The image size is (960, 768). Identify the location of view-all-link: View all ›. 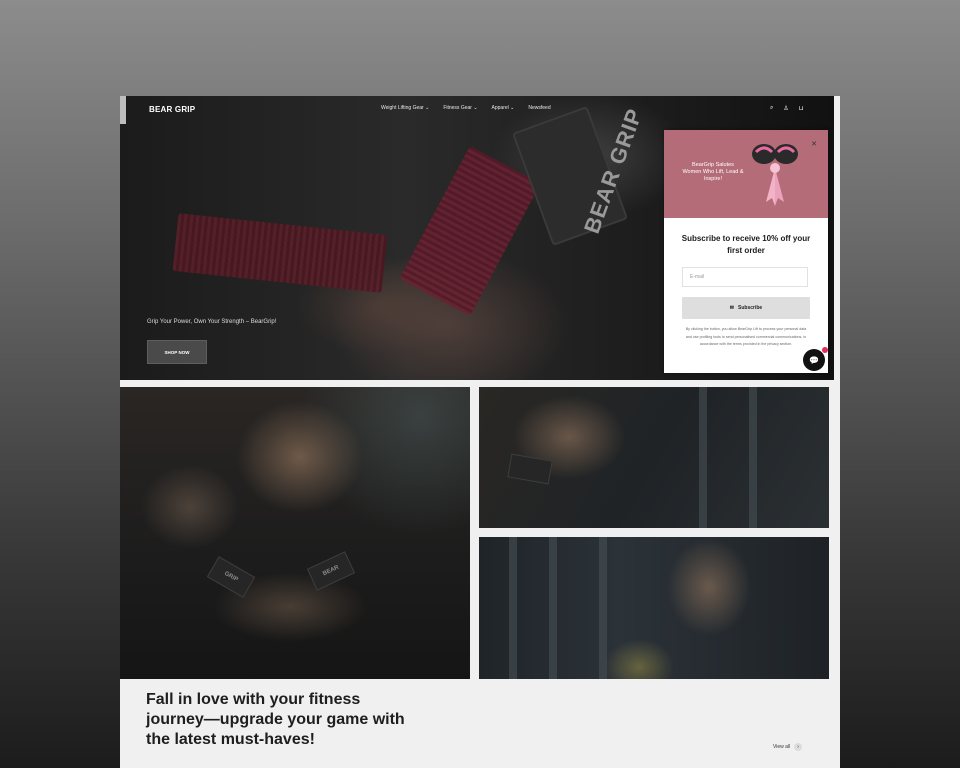
(788, 747).